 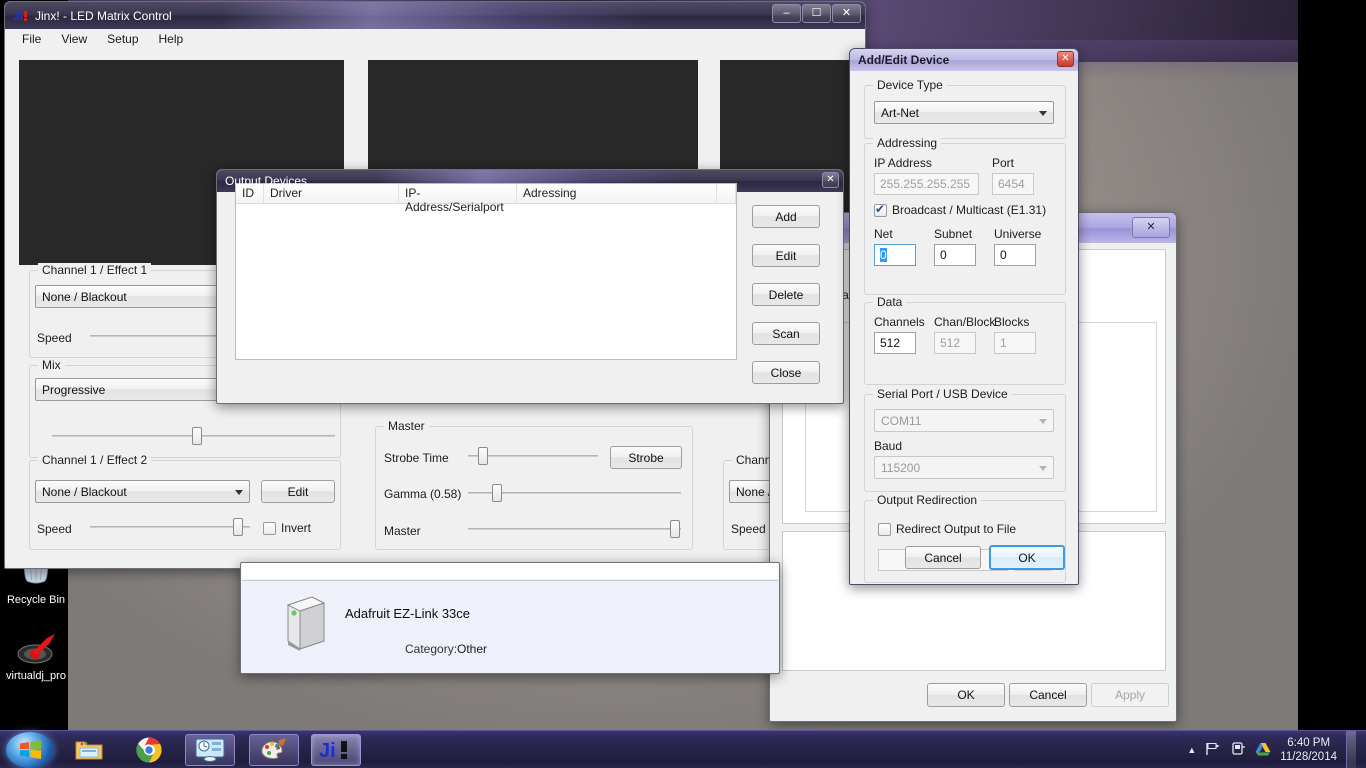 What do you see at coordinates (926, 184) in the screenshot?
I see `ip-address-field: 255.255.255.255` at bounding box center [926, 184].